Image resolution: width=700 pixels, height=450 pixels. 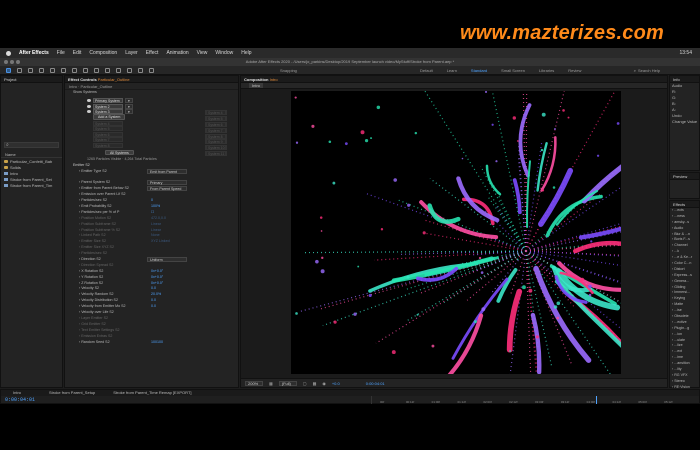 I want to click on menu-composition: Composition, so click(x=103, y=53).